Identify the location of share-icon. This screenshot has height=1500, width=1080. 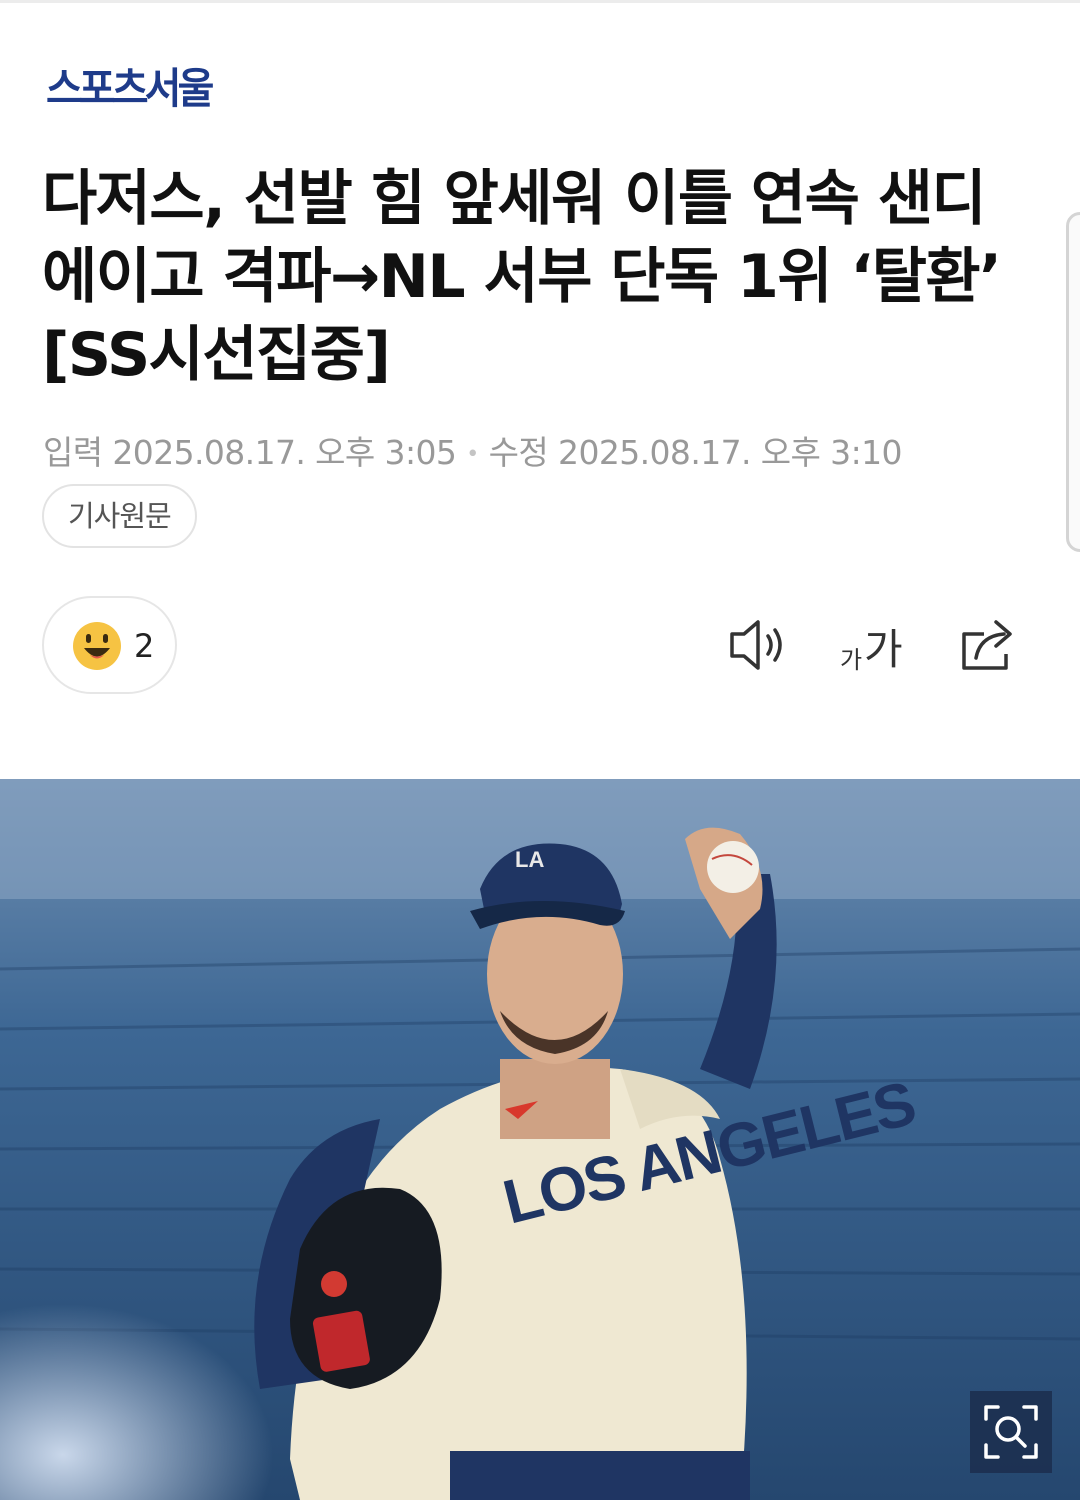
(987, 645).